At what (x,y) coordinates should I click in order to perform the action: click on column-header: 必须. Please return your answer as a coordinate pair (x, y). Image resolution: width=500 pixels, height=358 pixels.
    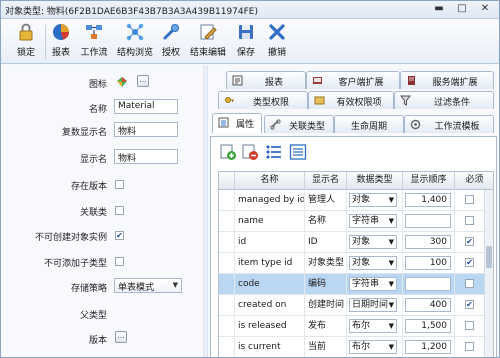
    Looking at the image, I should click on (474, 181).